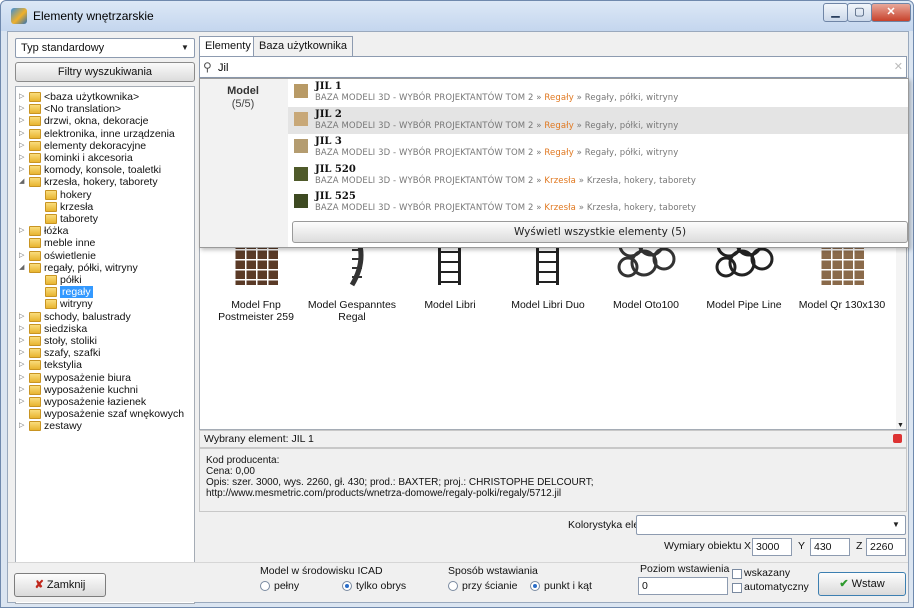 This screenshot has height=608, width=914. Describe the element at coordinates (859, 12) in the screenshot. I see `maximize-button: ▢` at that location.